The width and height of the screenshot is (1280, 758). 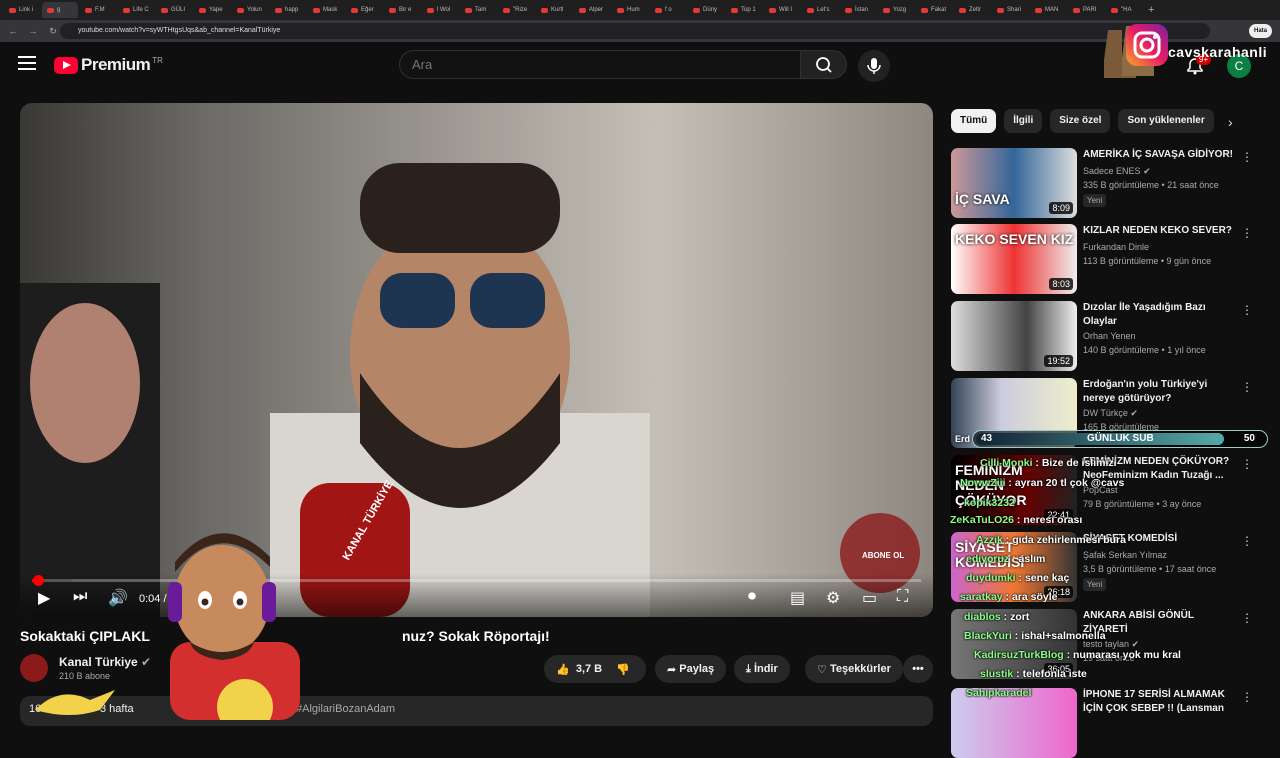 What do you see at coordinates (34, 668) in the screenshot?
I see `channel-avatar` at bounding box center [34, 668].